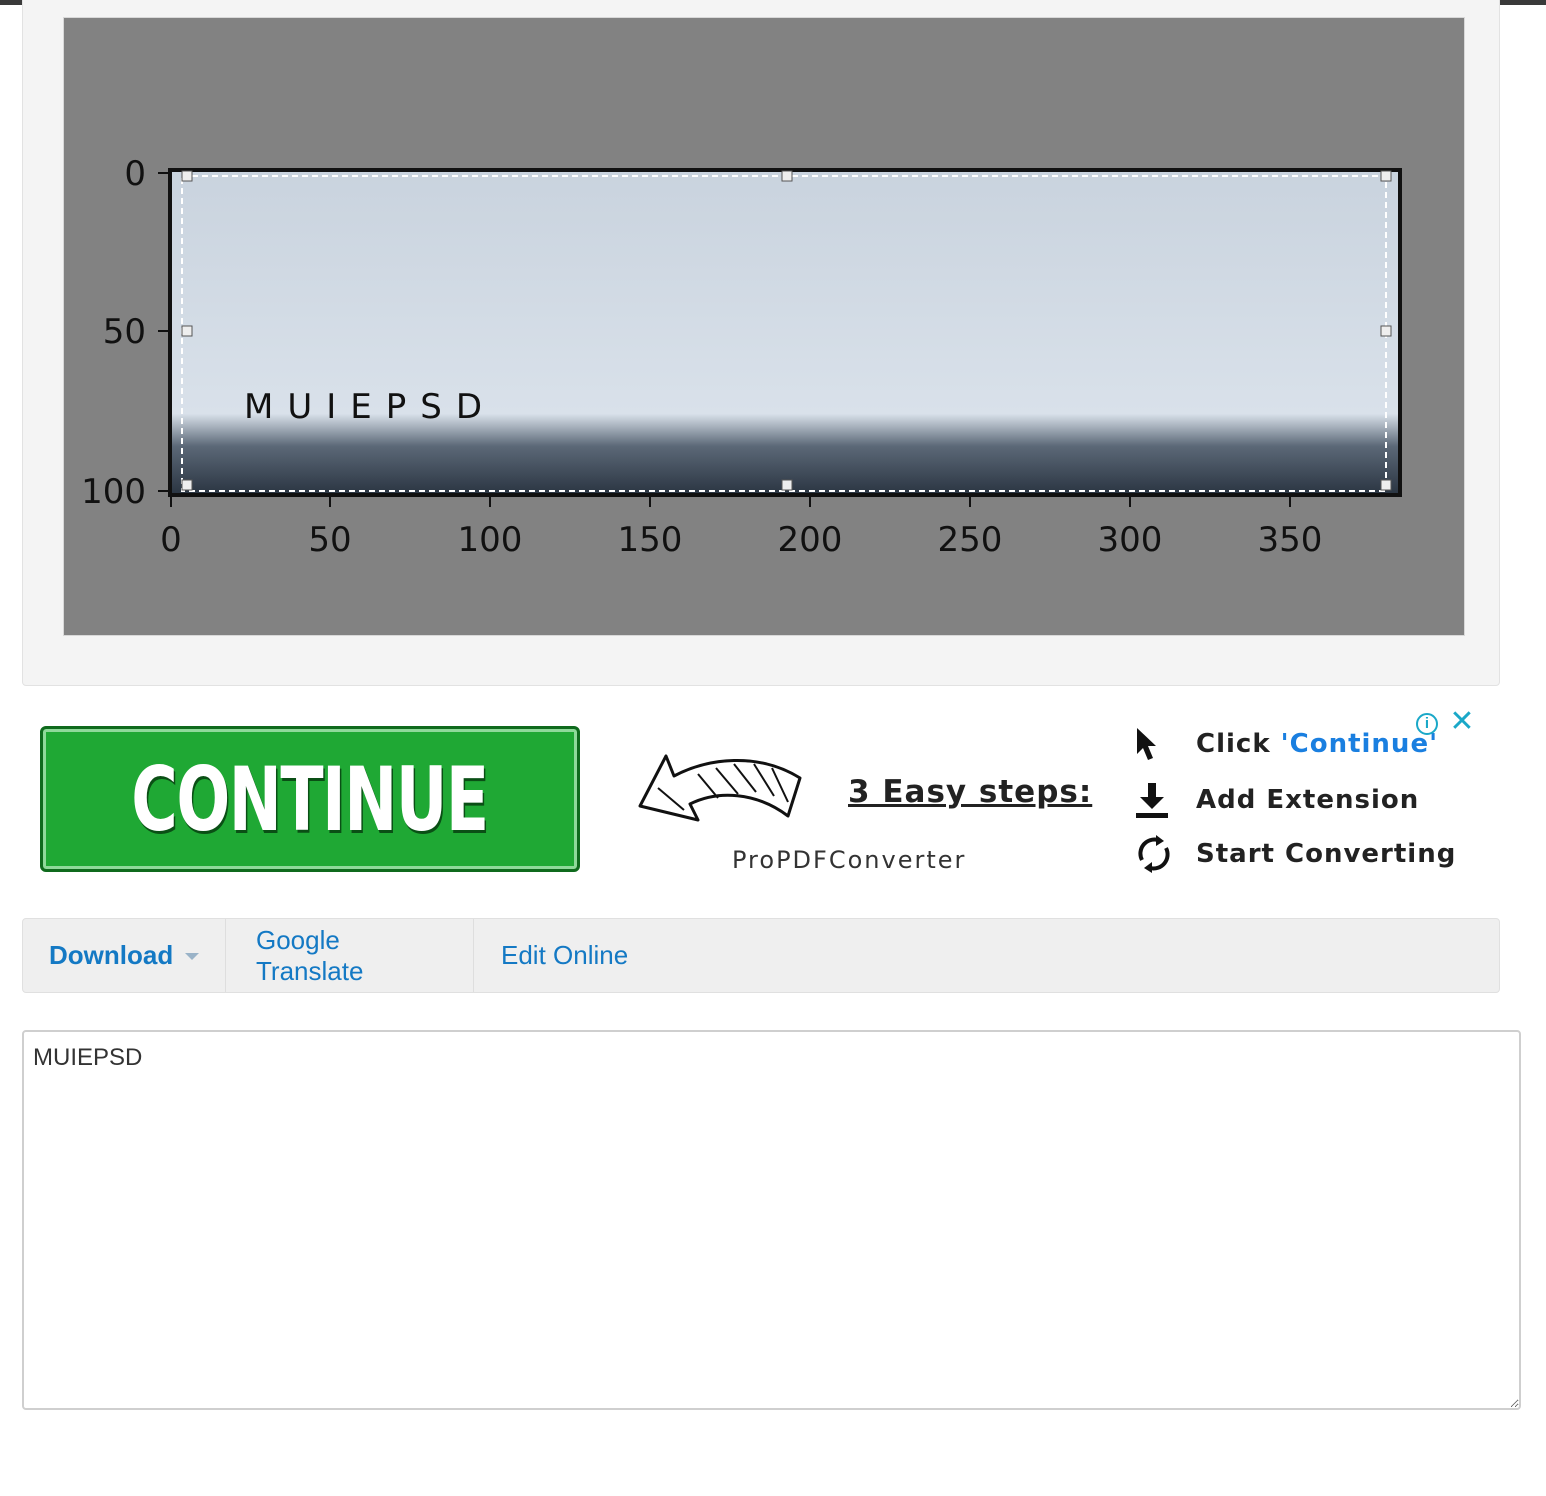 Image resolution: width=1546 pixels, height=1496 pixels. What do you see at coordinates (970, 792) in the screenshot?
I see `ad-steps-title: 3 Easy steps:` at bounding box center [970, 792].